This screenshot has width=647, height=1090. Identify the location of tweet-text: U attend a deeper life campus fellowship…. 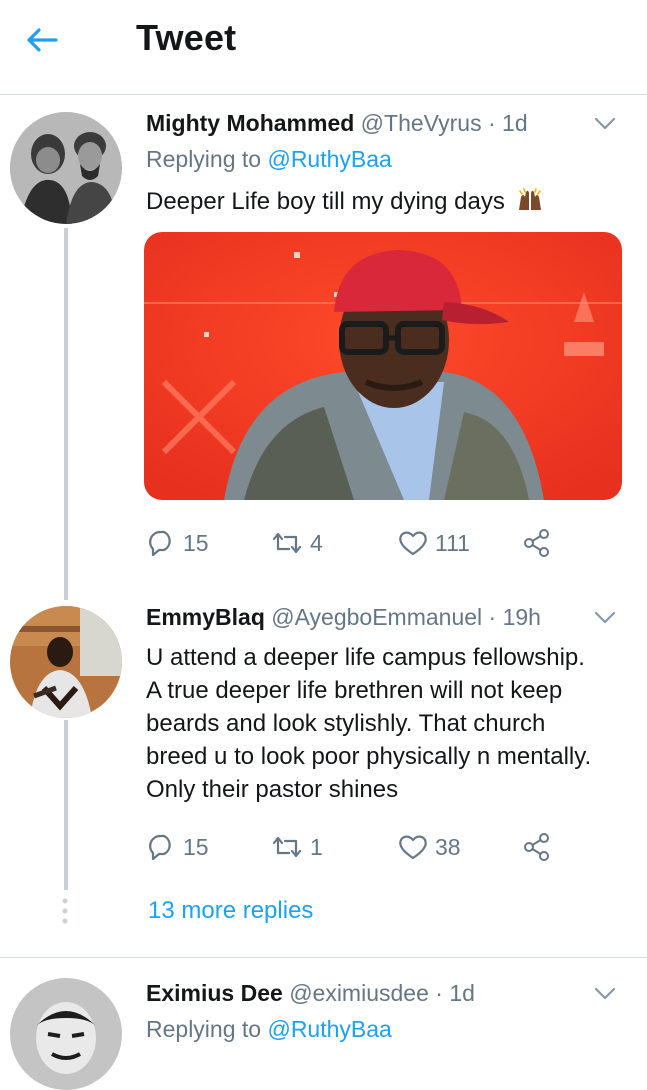
(391, 723).